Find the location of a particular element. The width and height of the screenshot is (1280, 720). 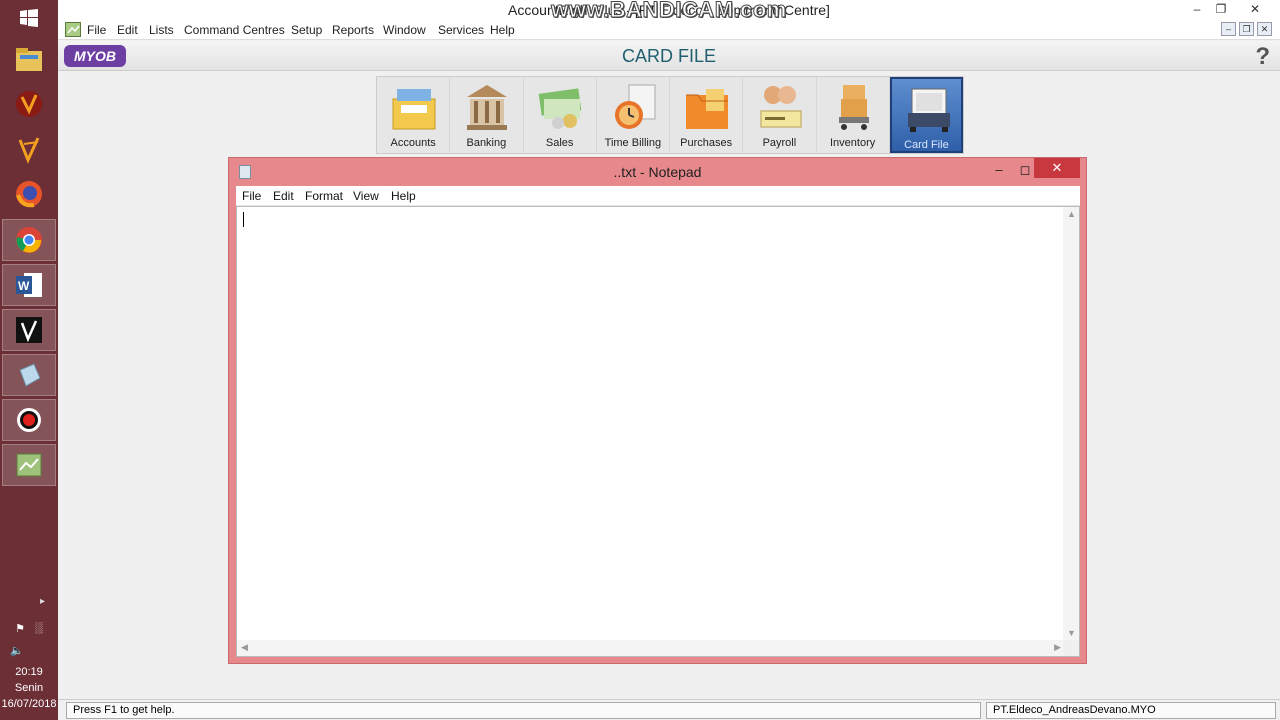

bandicam-record-icon is located at coordinates (29, 420).